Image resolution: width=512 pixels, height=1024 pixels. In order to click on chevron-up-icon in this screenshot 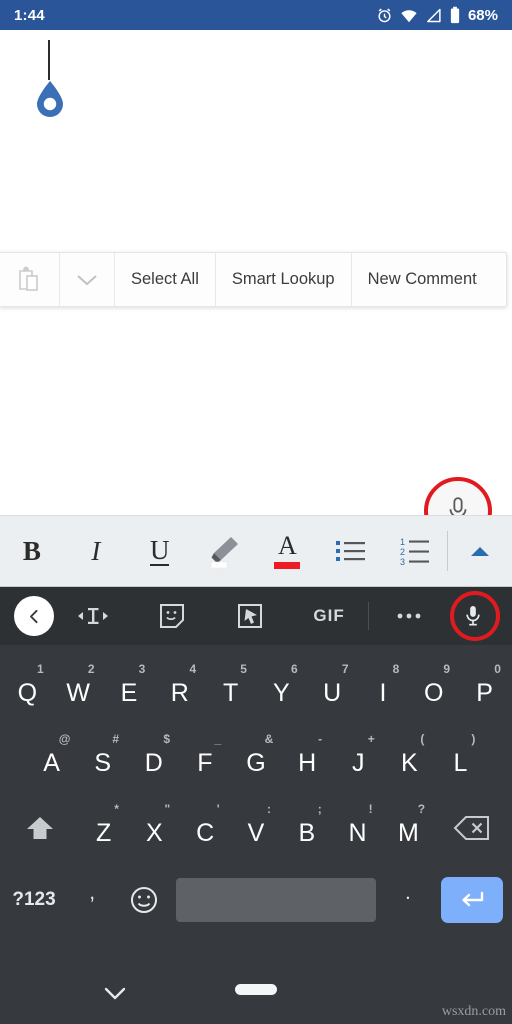, I will do `click(480, 551)`.